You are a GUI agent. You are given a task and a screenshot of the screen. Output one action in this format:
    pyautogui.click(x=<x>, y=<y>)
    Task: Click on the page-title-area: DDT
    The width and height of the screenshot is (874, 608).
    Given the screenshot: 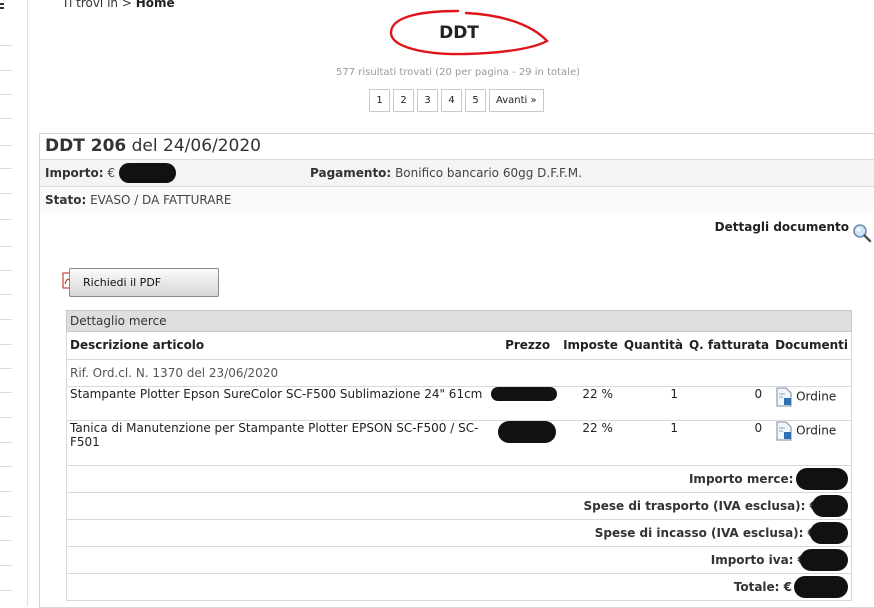 What is the action you would take?
    pyautogui.click(x=469, y=32)
    